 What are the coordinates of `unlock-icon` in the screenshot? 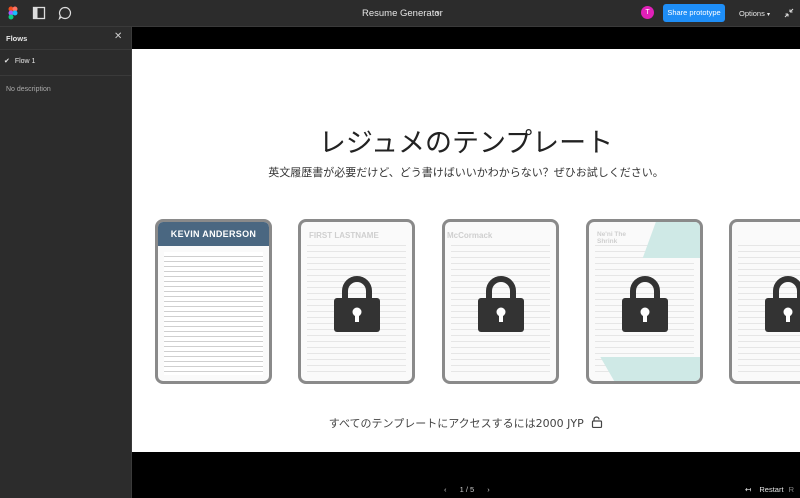 It's located at (597, 422).